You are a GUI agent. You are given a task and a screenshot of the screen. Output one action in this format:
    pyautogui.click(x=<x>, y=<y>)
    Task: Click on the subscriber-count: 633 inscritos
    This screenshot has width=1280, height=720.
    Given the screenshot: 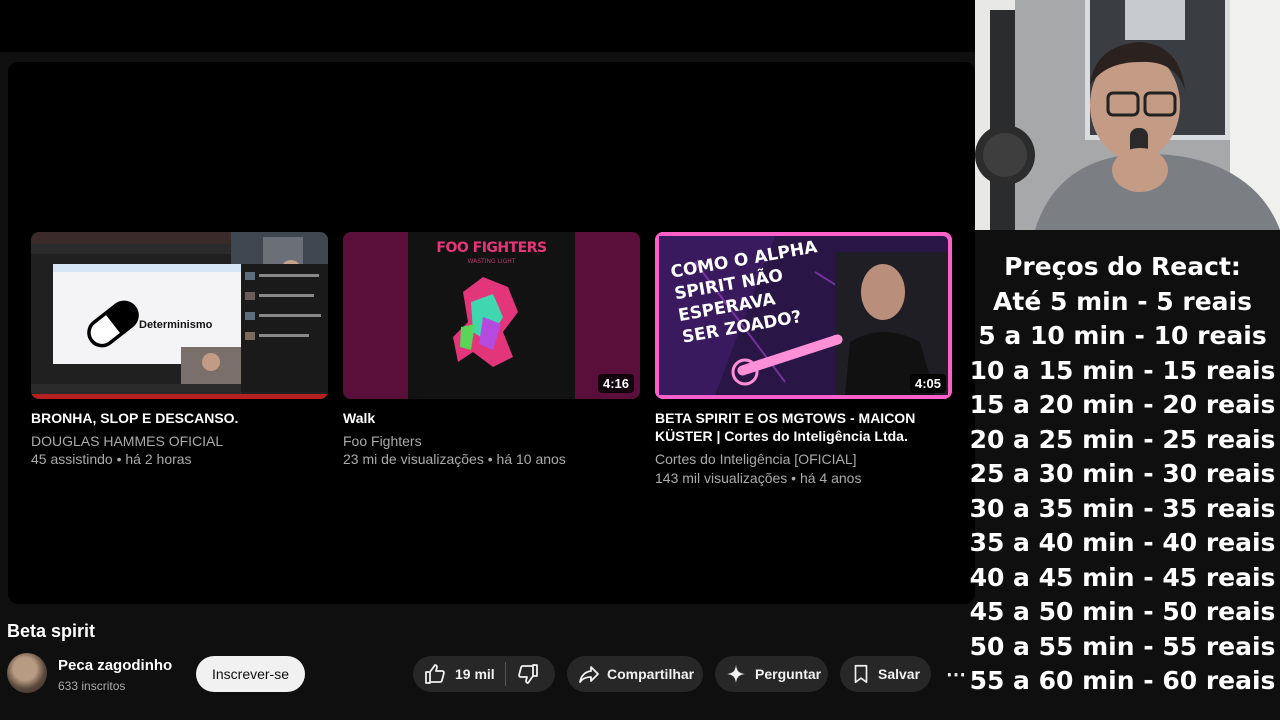 What is the action you would take?
    pyautogui.click(x=92, y=686)
    